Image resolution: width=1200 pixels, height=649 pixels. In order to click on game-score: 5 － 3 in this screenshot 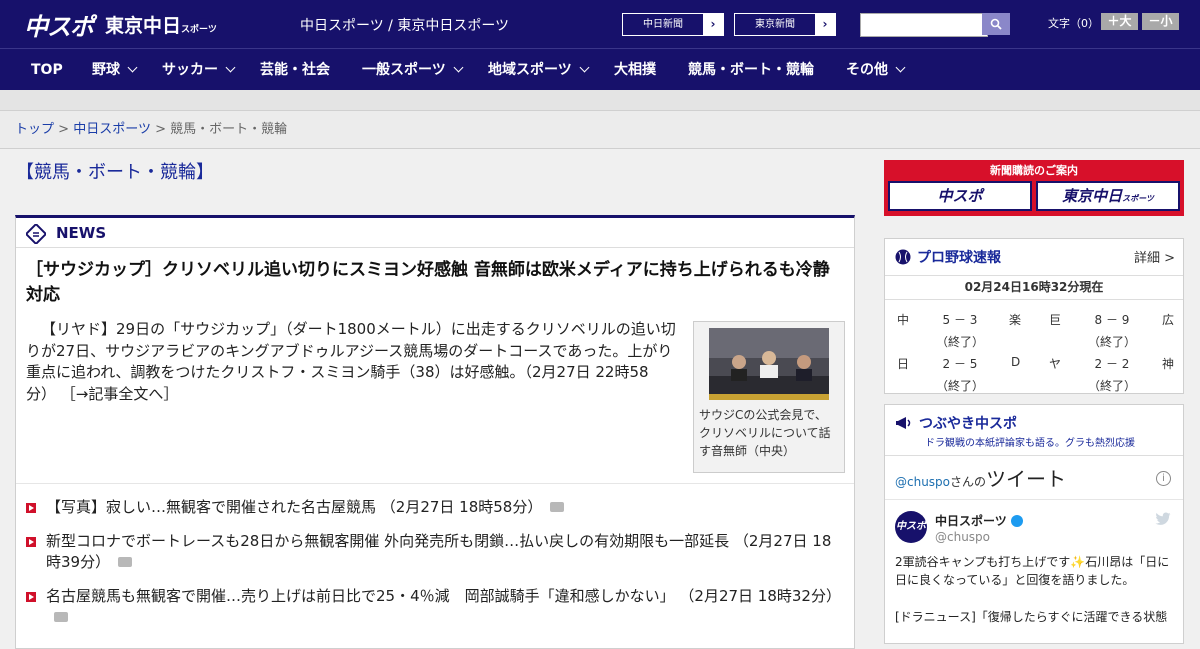, I will do `click(960, 320)`.